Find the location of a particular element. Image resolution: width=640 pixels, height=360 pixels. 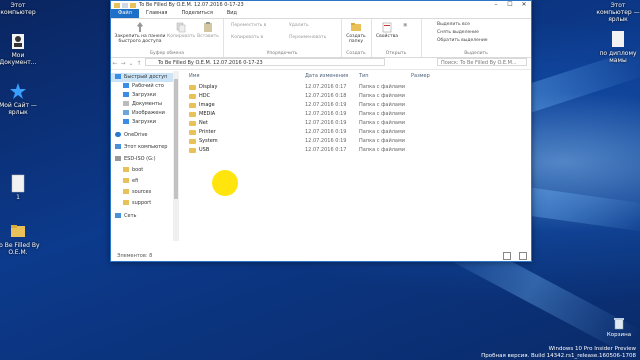

column-header-date: Дата изменения is located at coordinates (326, 76).